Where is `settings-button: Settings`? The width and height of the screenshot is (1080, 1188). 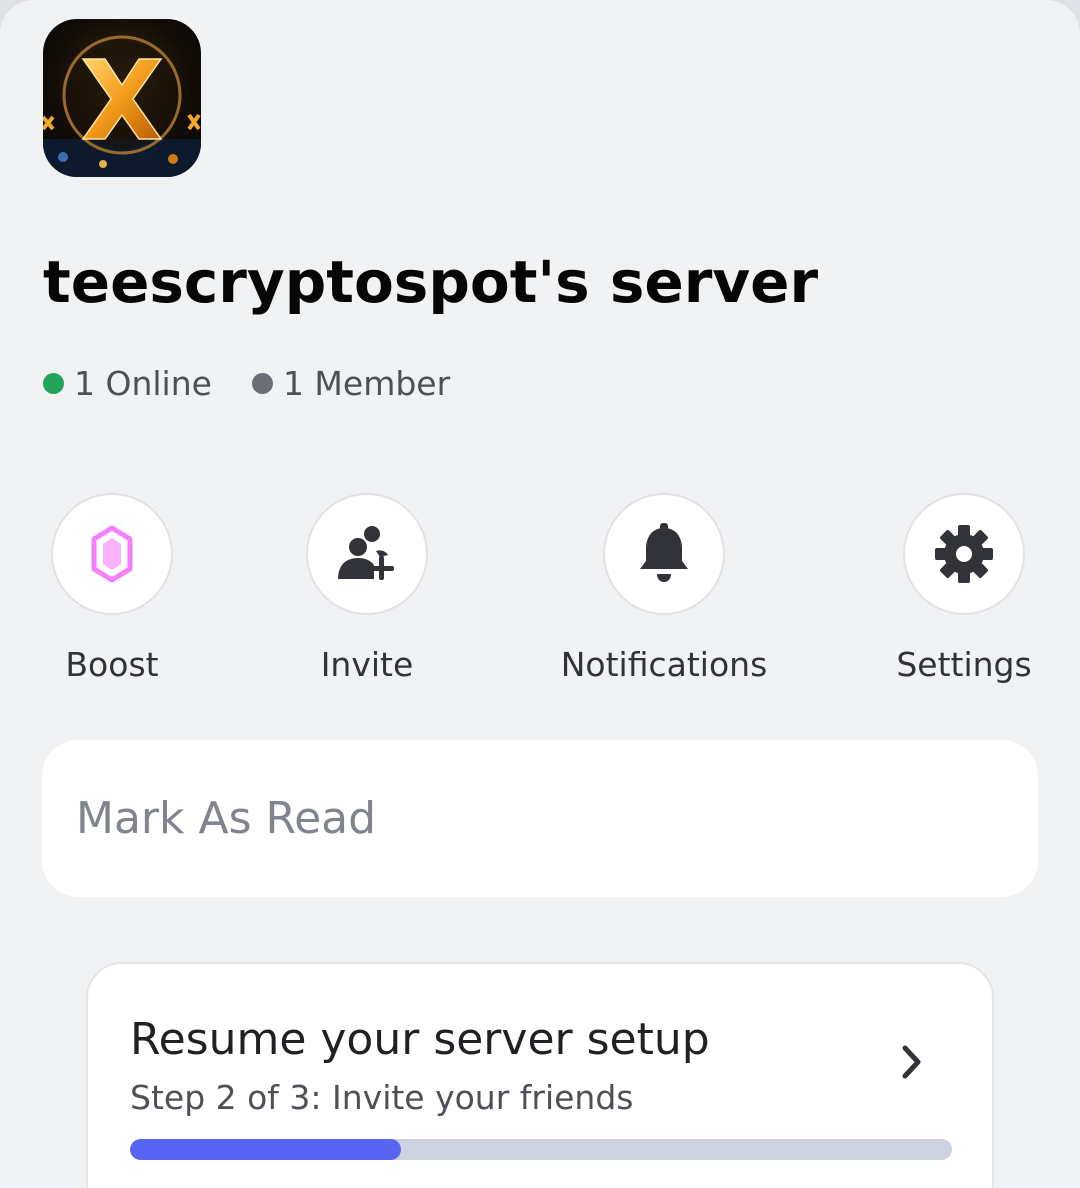
settings-button: Settings is located at coordinates (962, 588).